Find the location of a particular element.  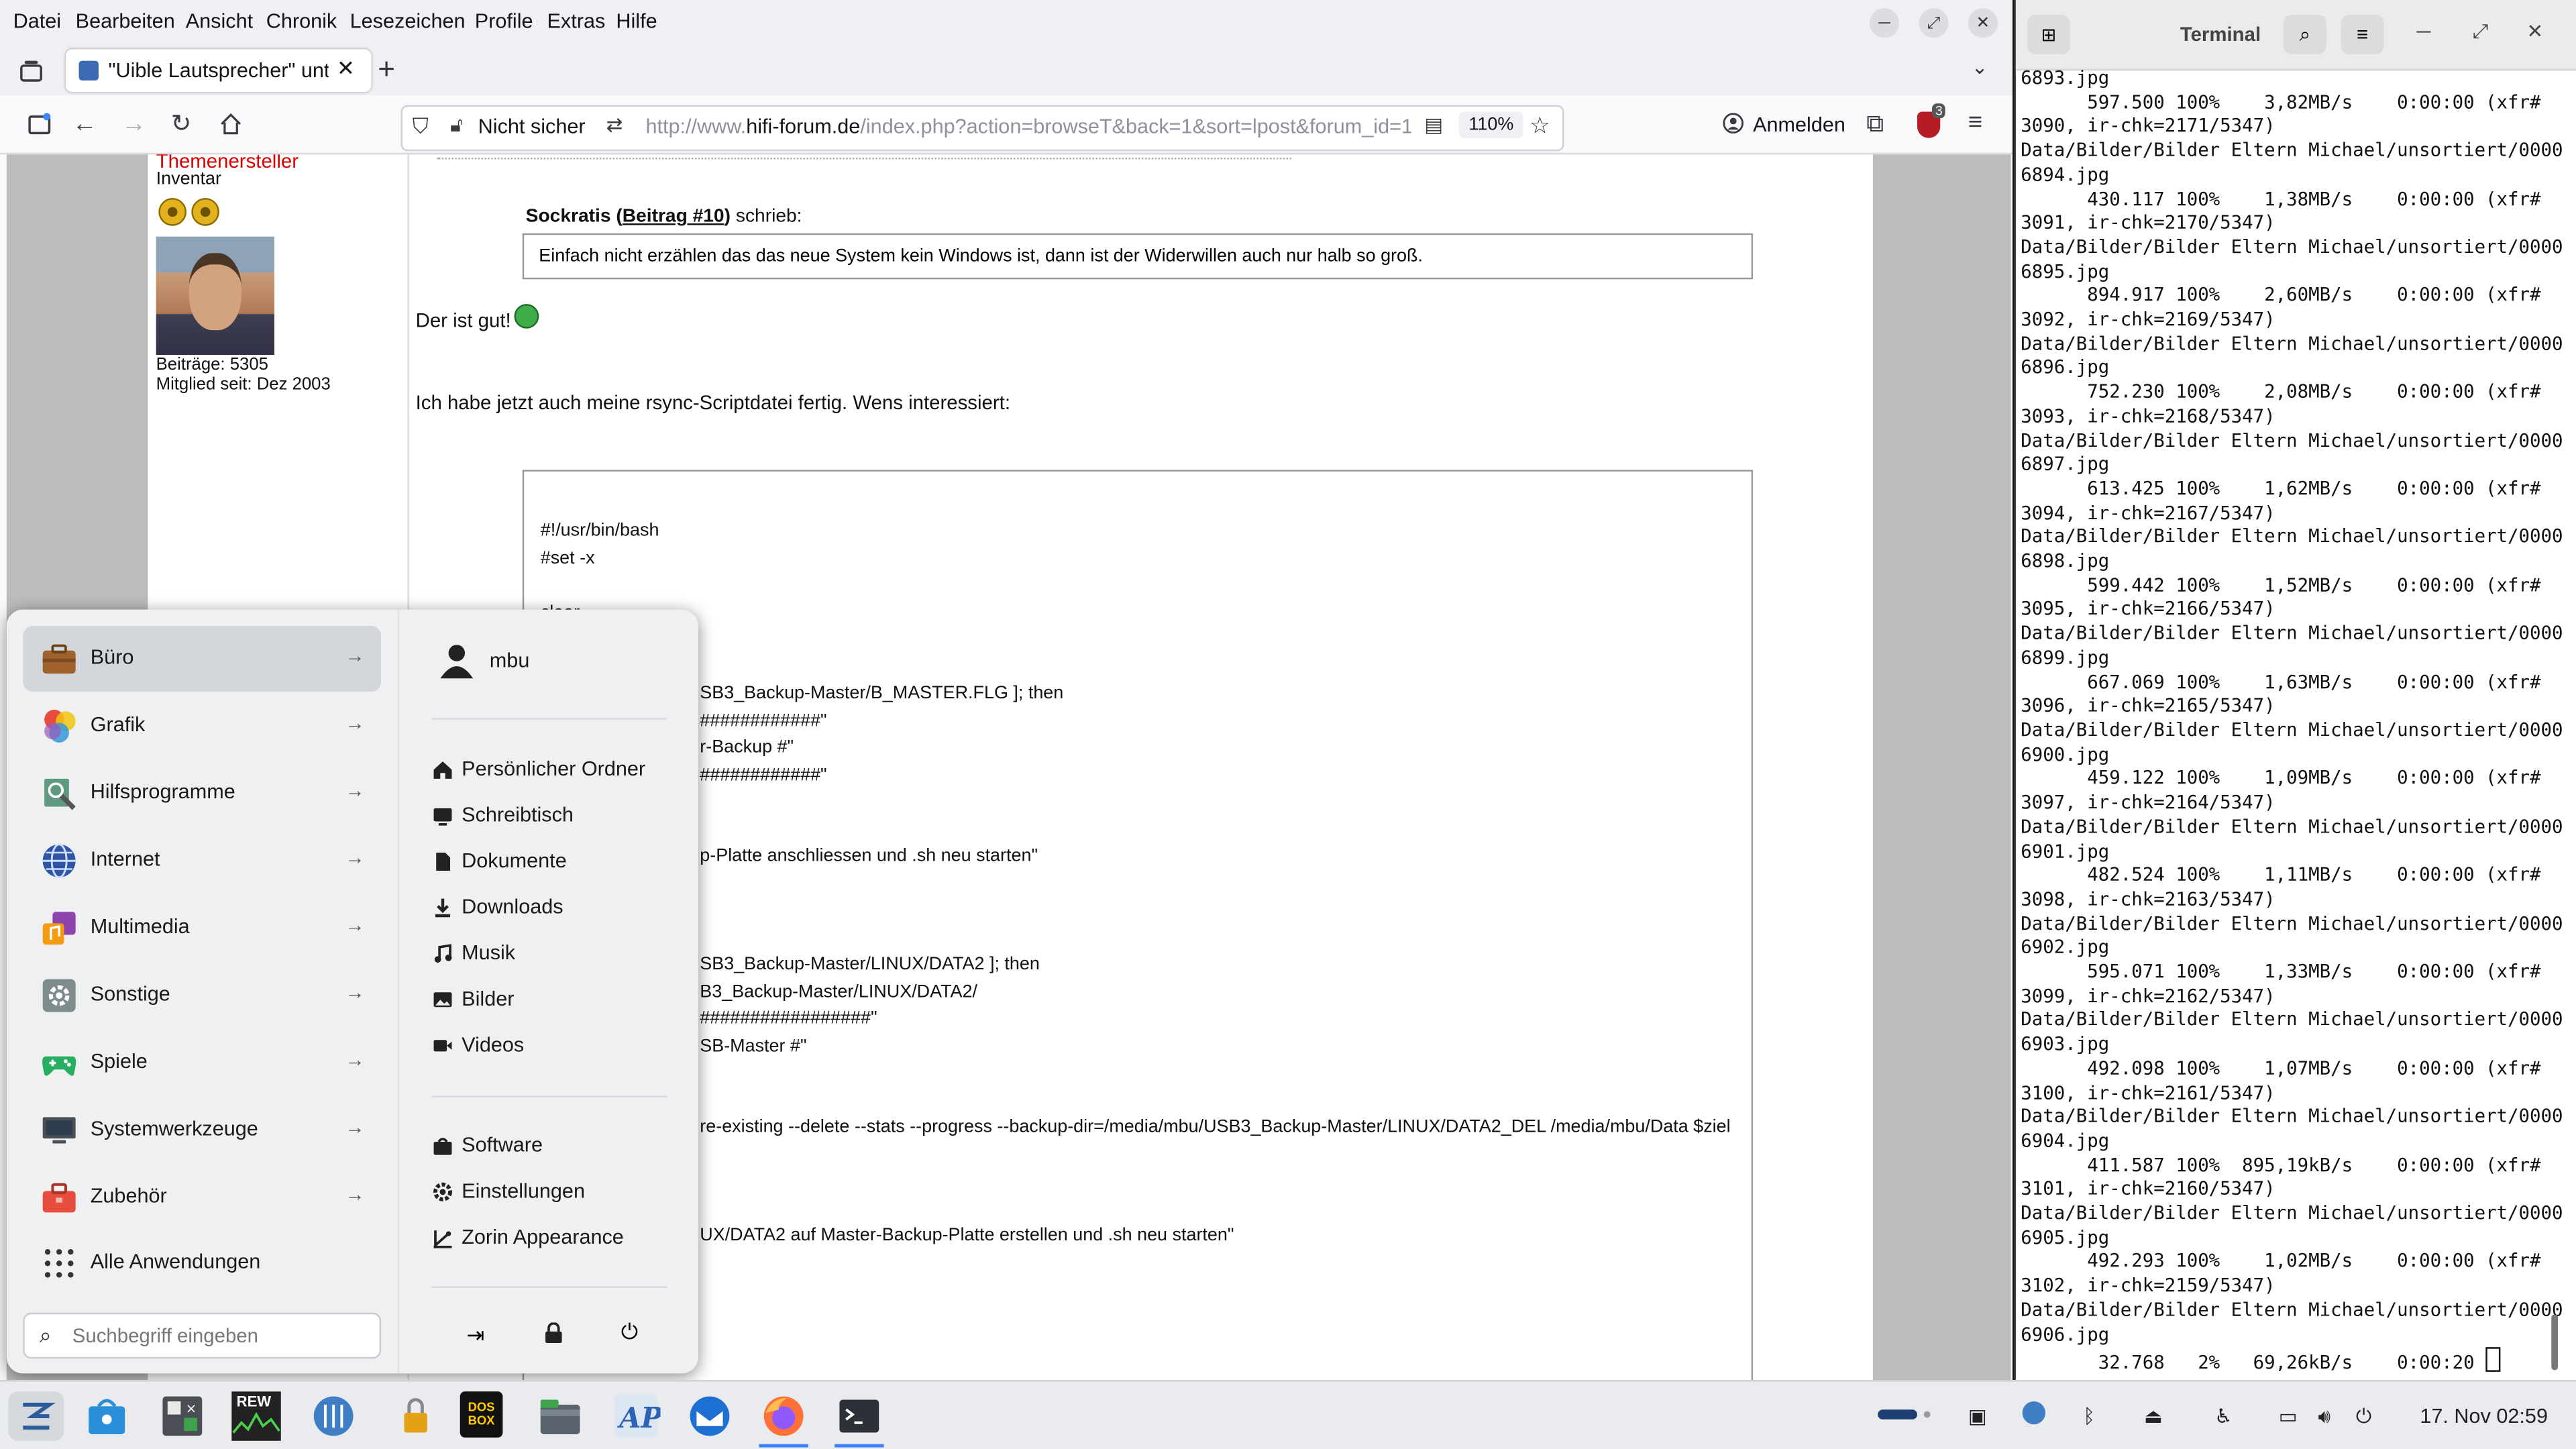

terminal-icon is located at coordinates (859, 1419).